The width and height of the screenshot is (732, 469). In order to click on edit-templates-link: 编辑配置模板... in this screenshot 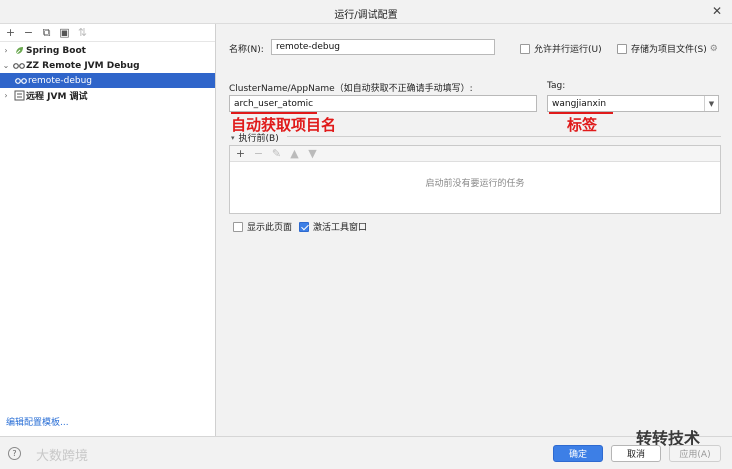, I will do `click(37, 421)`.